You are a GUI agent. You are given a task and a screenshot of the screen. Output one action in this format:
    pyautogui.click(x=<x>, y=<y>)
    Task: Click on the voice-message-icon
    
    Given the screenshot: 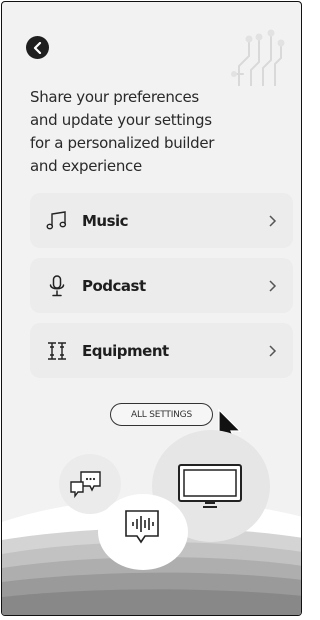 What is the action you would take?
    pyautogui.click(x=142, y=527)
    